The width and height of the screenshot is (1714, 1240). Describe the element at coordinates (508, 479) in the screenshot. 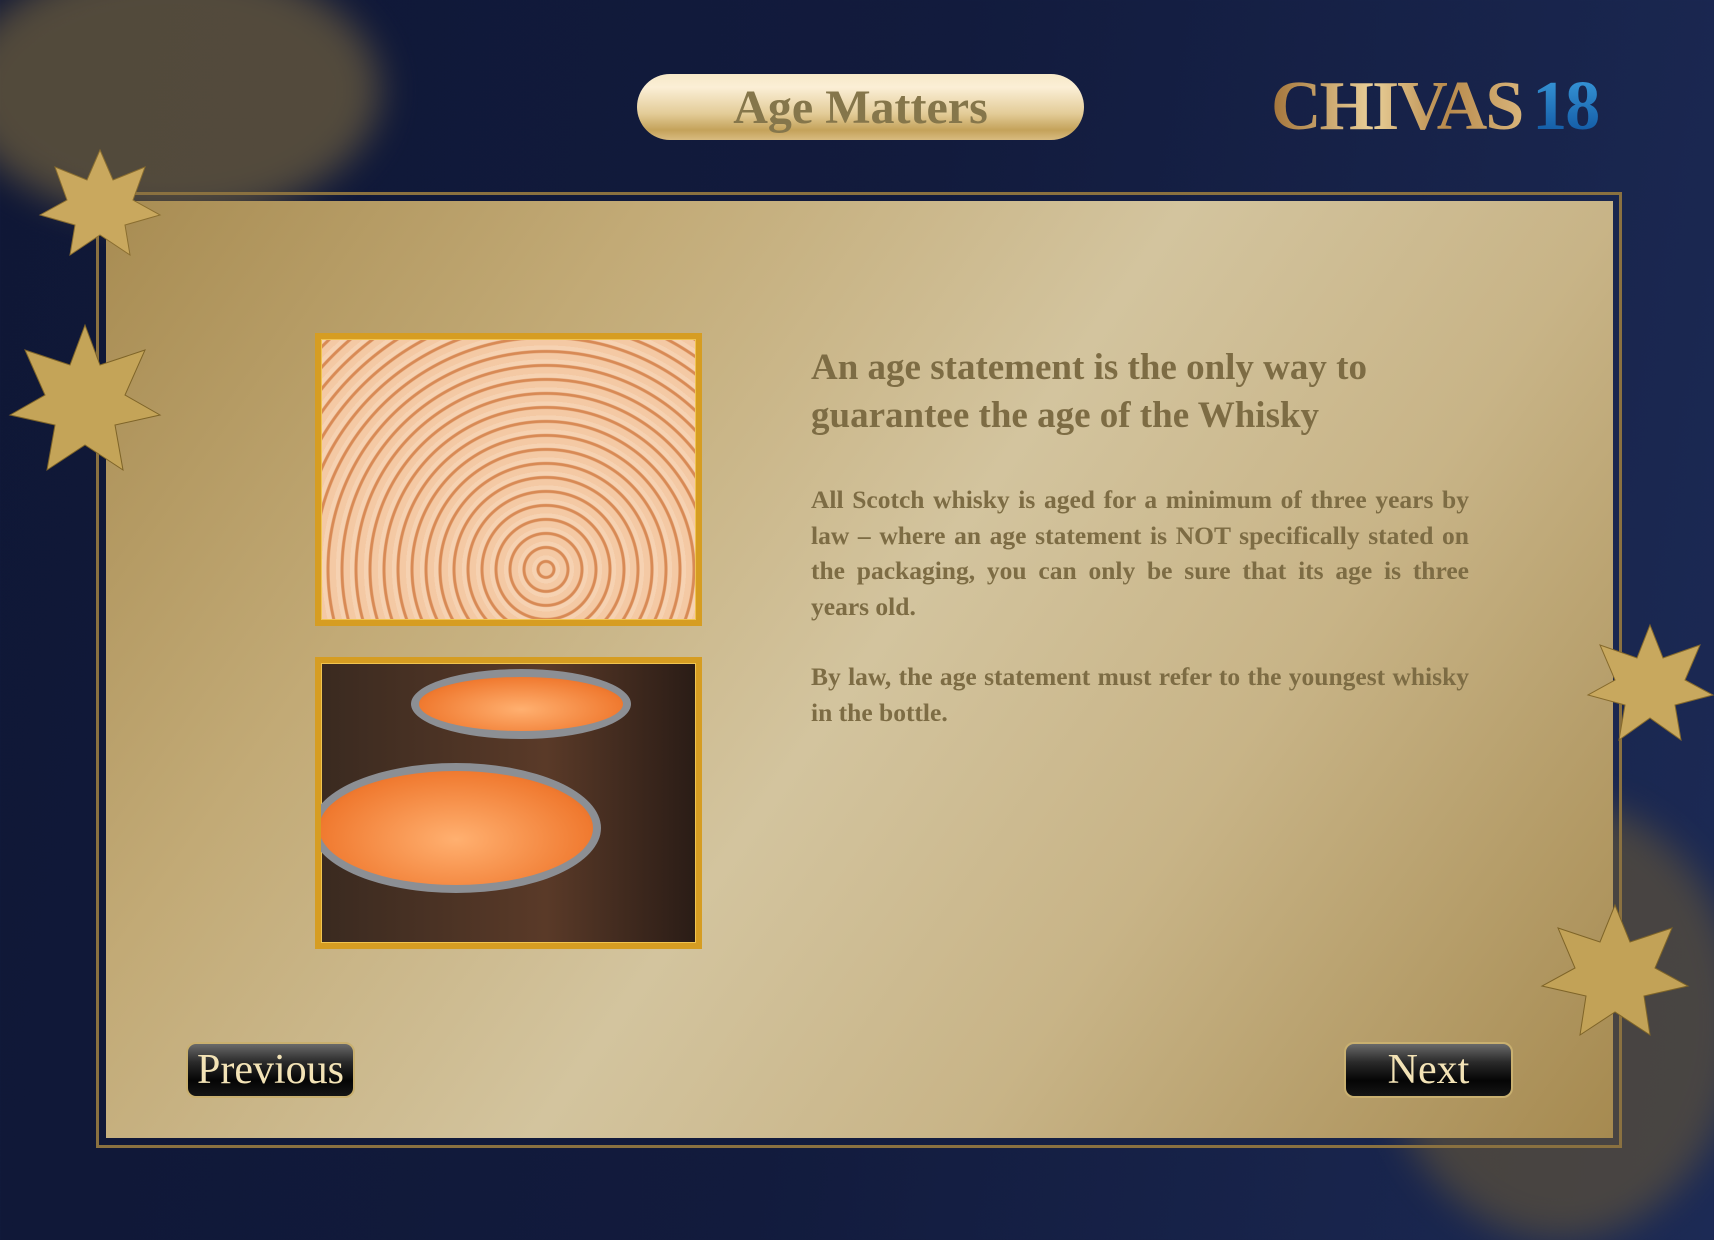

I see `tree-rings-image` at that location.